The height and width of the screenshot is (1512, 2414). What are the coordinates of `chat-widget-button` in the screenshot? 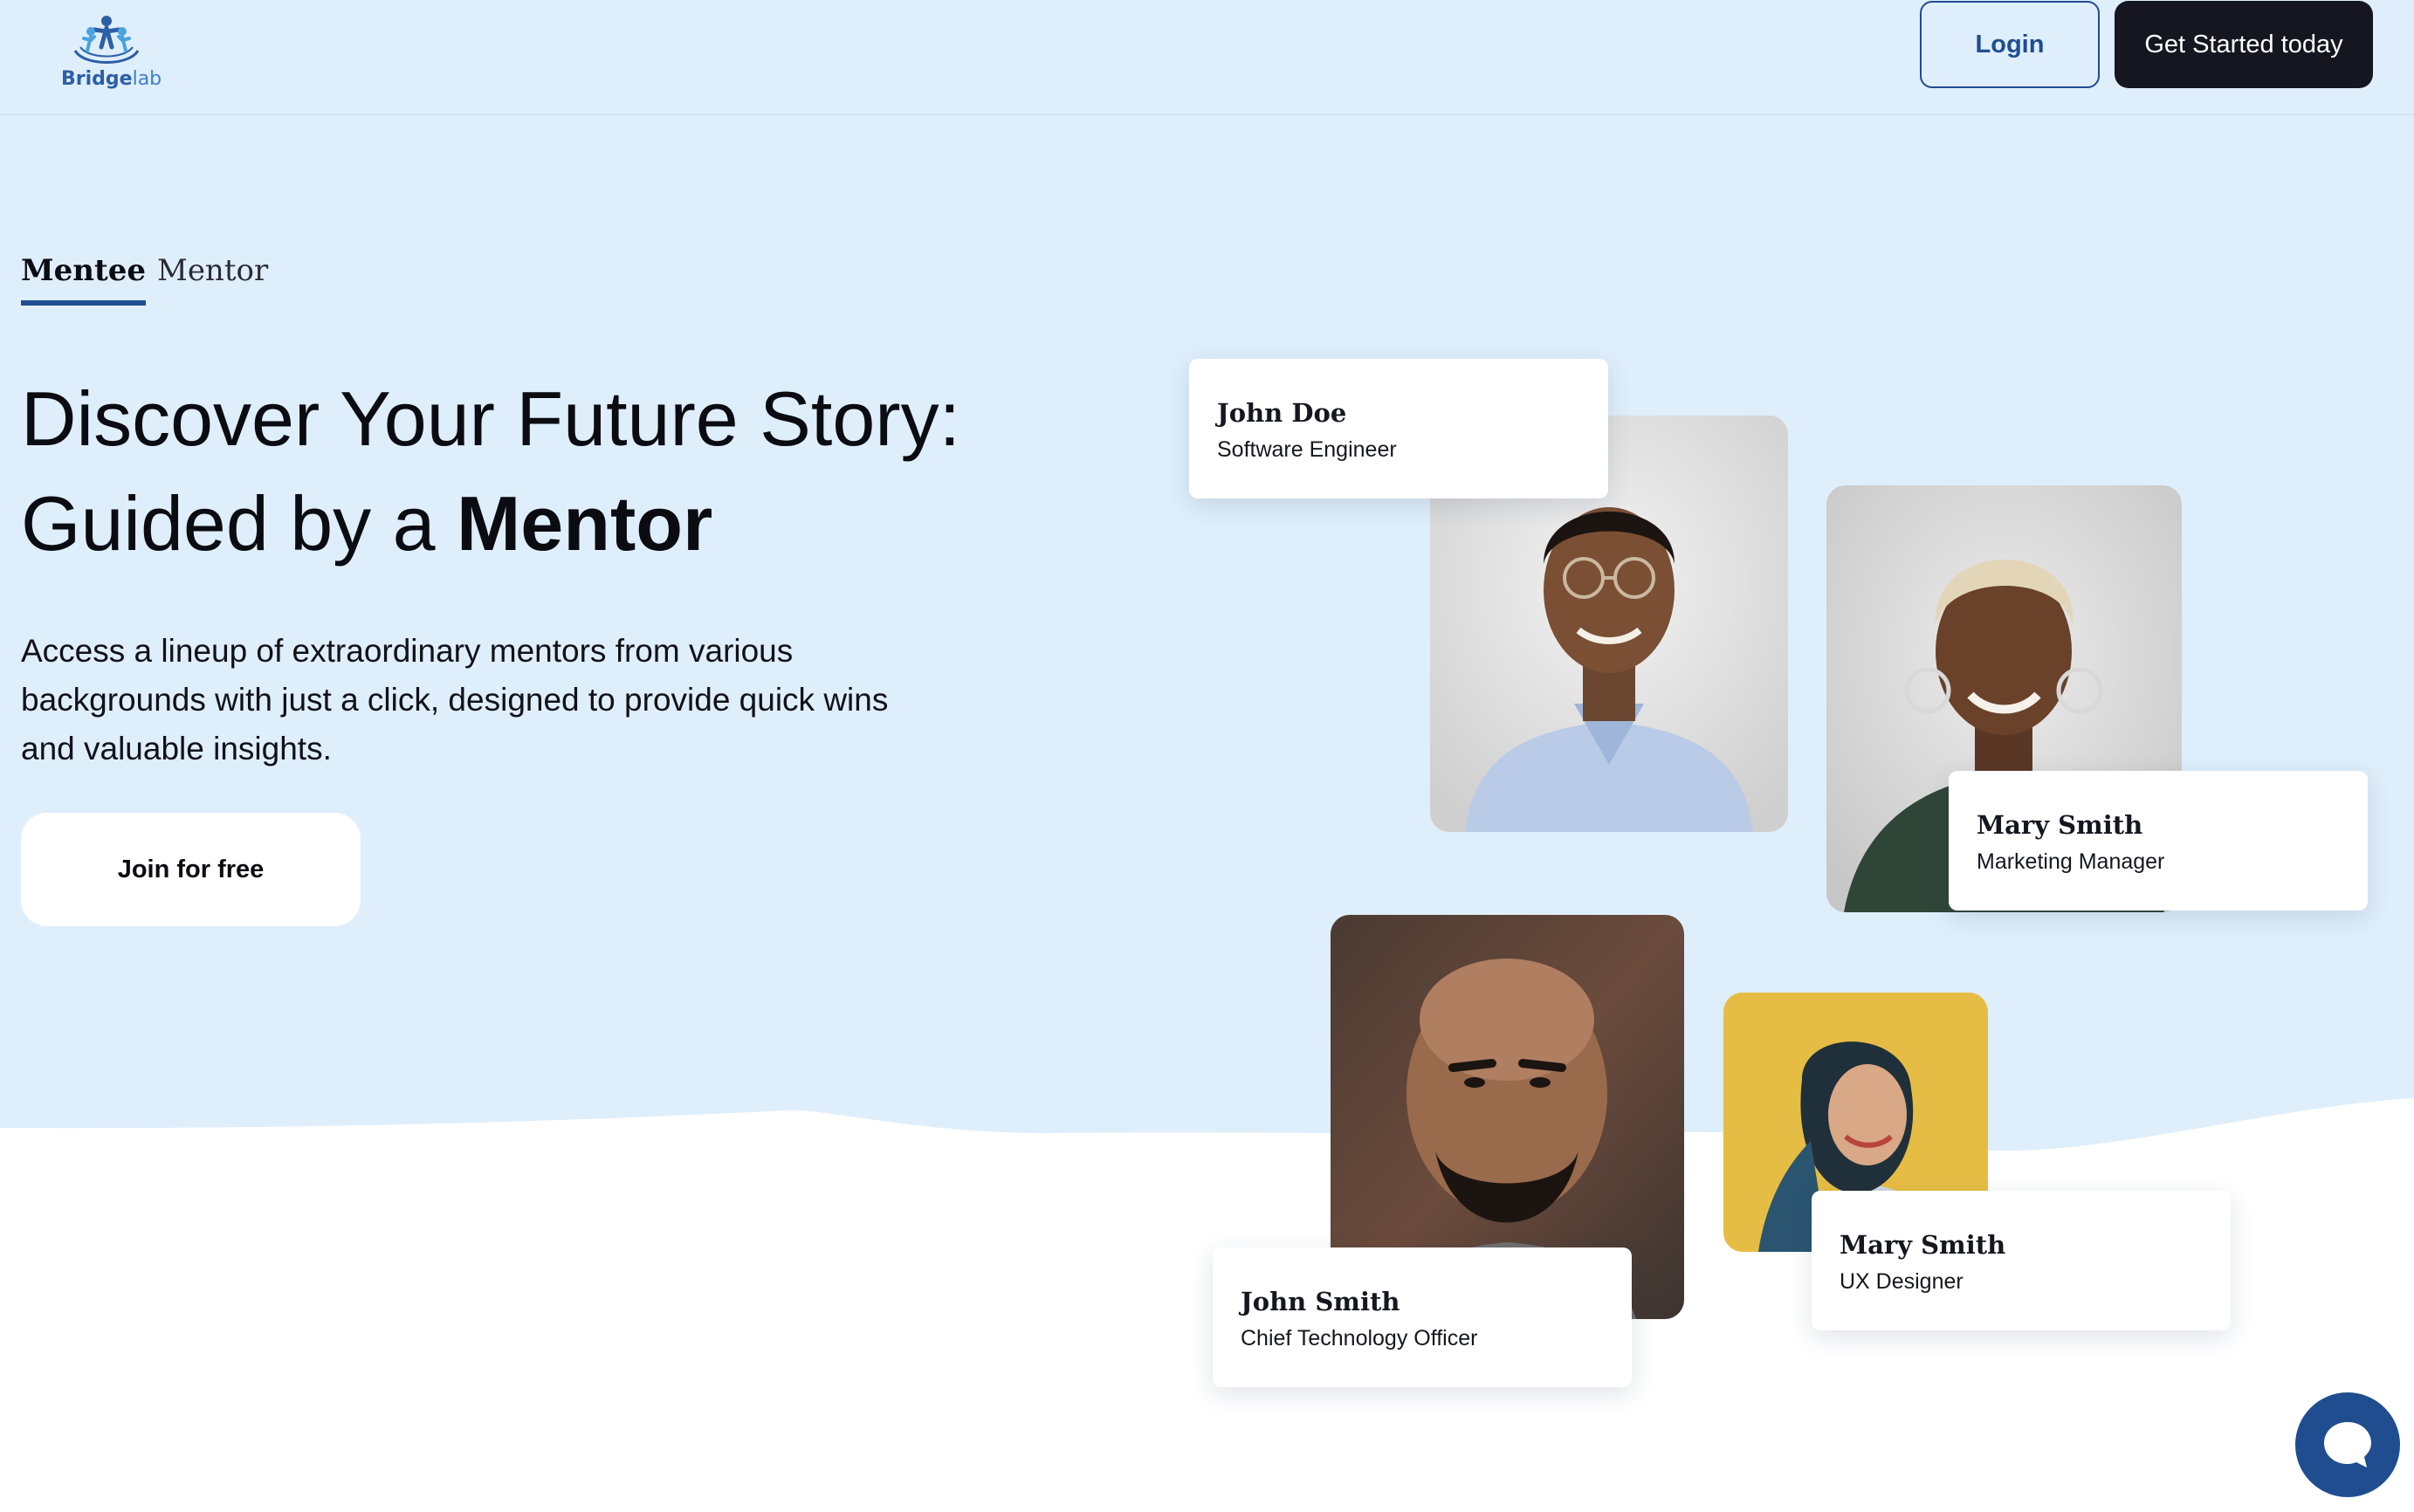 It's located at (2347, 1445).